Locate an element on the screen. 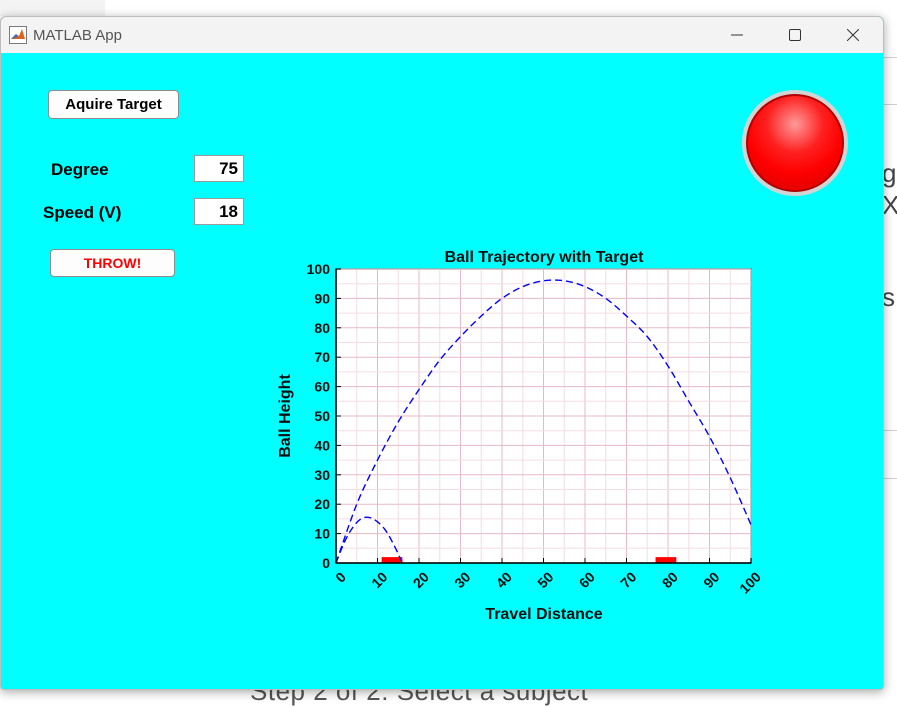 The image size is (897, 707). maximize-icon is located at coordinates (795, 35).